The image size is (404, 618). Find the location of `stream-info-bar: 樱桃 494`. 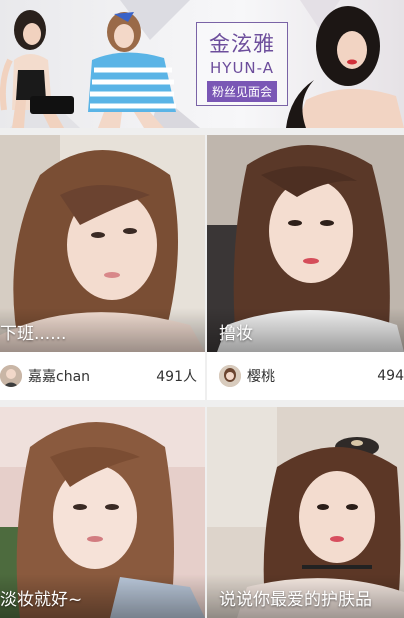

stream-info-bar: 樱桃 494 is located at coordinates (305, 376).